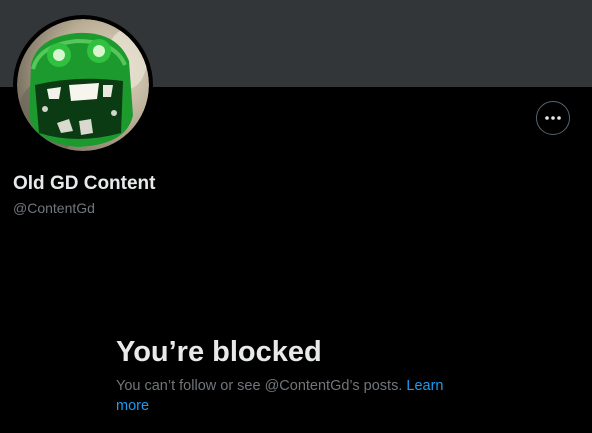 The width and height of the screenshot is (592, 433). What do you see at coordinates (84, 183) in the screenshot?
I see `profile-display-name: Old GD Content` at bounding box center [84, 183].